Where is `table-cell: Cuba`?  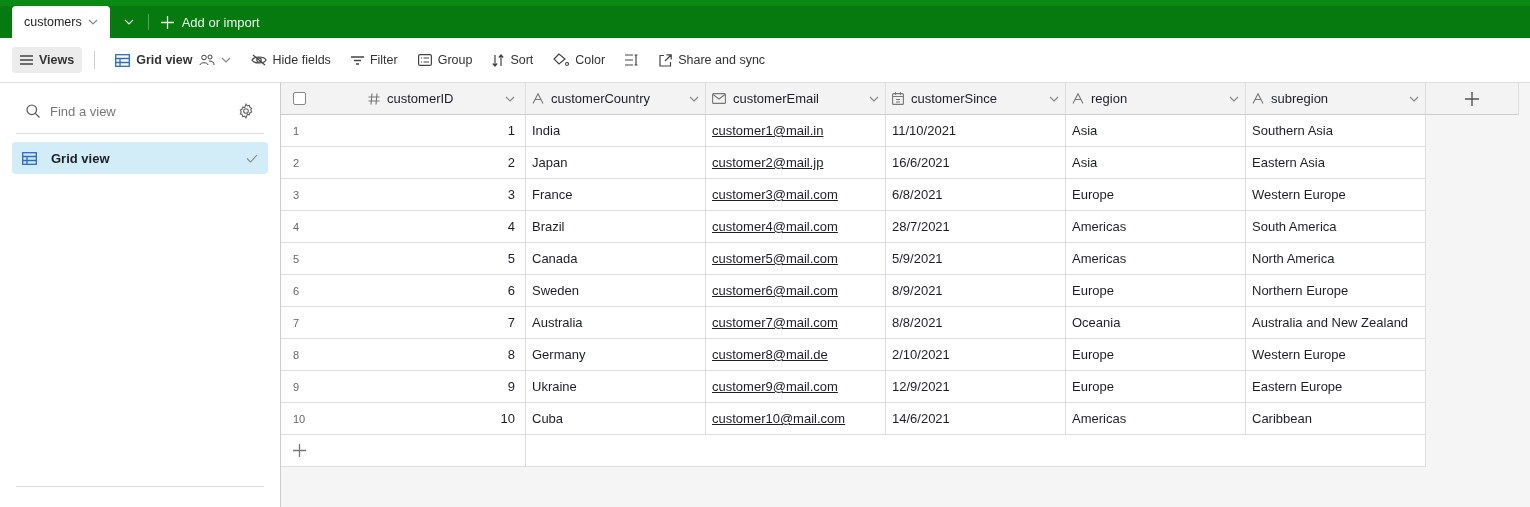 table-cell: Cuba is located at coordinates (548, 418).